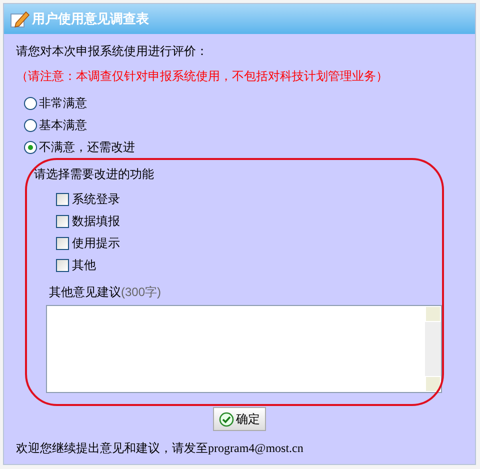  Describe the element at coordinates (63, 103) in the screenshot. I see `radio-label: 非常满意` at that location.